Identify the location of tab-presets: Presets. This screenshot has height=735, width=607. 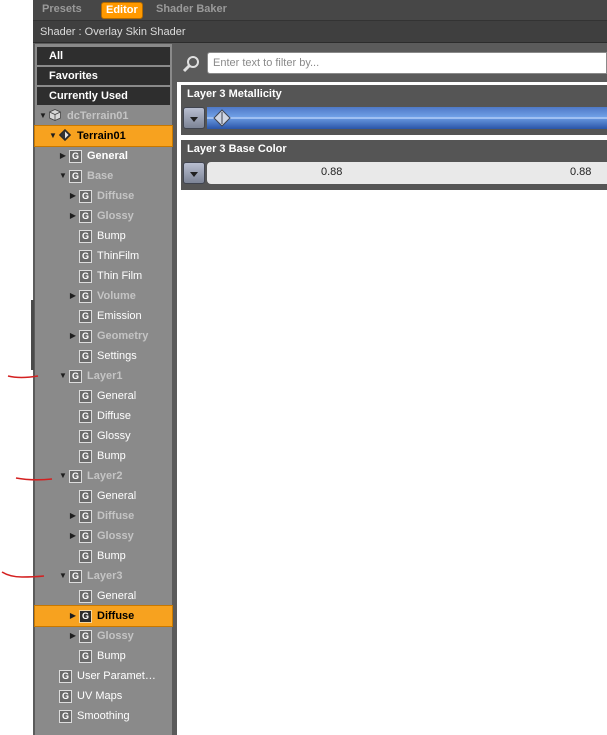
(62, 9).